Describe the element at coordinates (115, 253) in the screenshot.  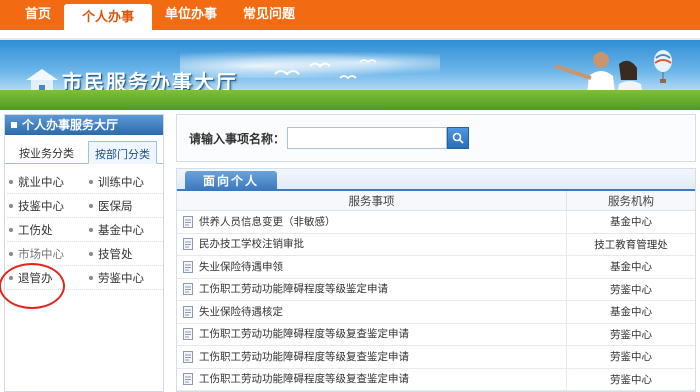
I see `dept-label: 技管处` at that location.